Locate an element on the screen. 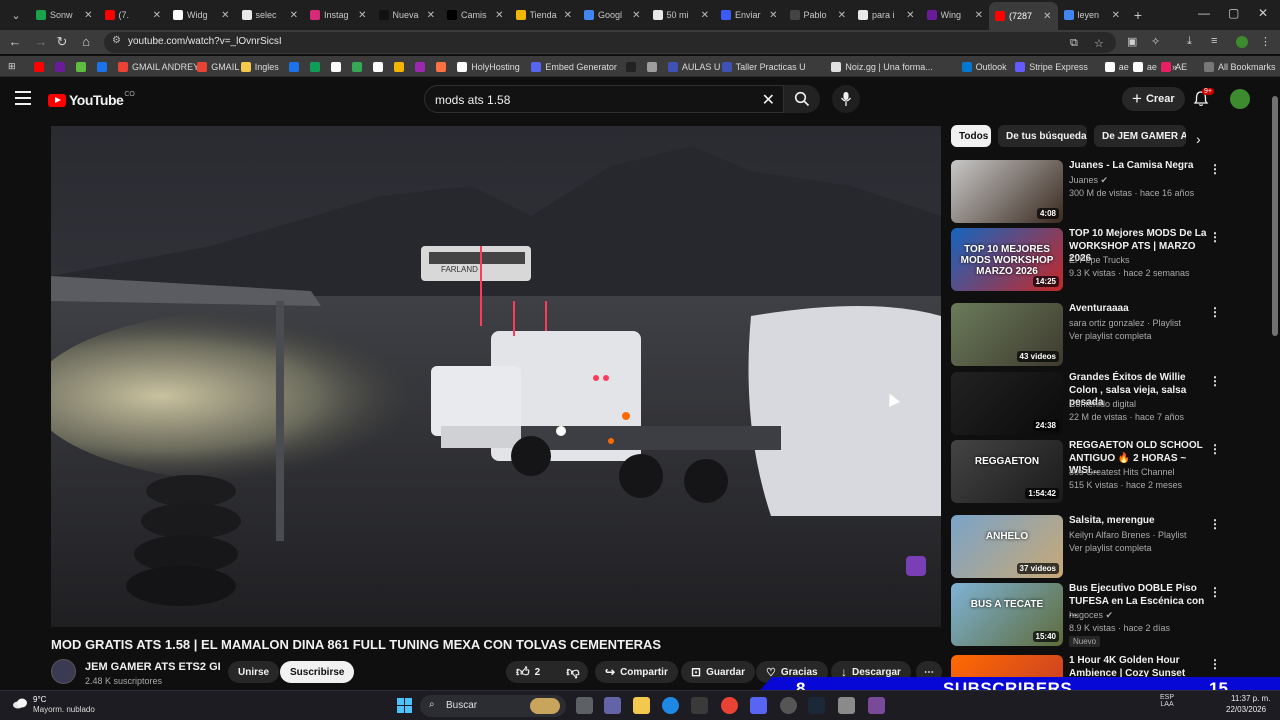 This screenshot has width=1280, height=720. channel-avatar is located at coordinates (63, 671).